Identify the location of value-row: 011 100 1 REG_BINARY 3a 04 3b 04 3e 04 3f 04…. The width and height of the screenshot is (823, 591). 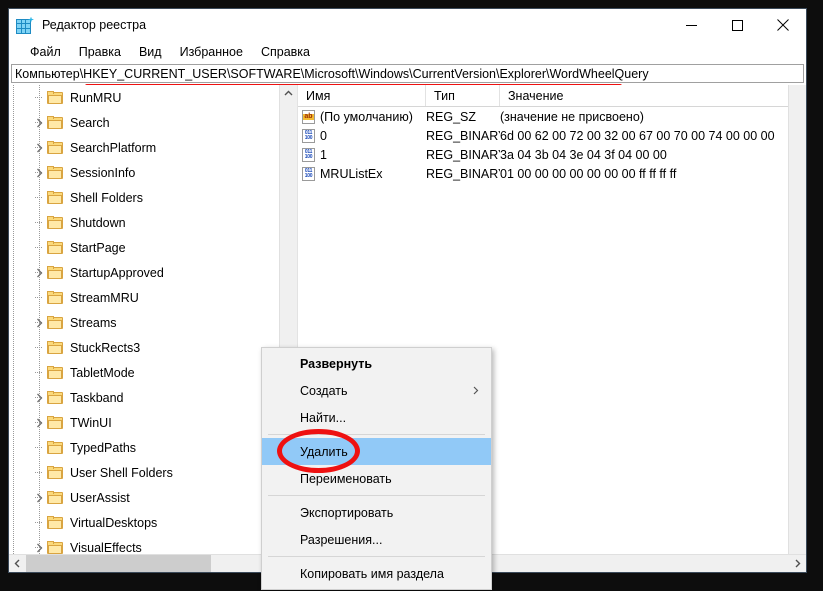
(543, 154).